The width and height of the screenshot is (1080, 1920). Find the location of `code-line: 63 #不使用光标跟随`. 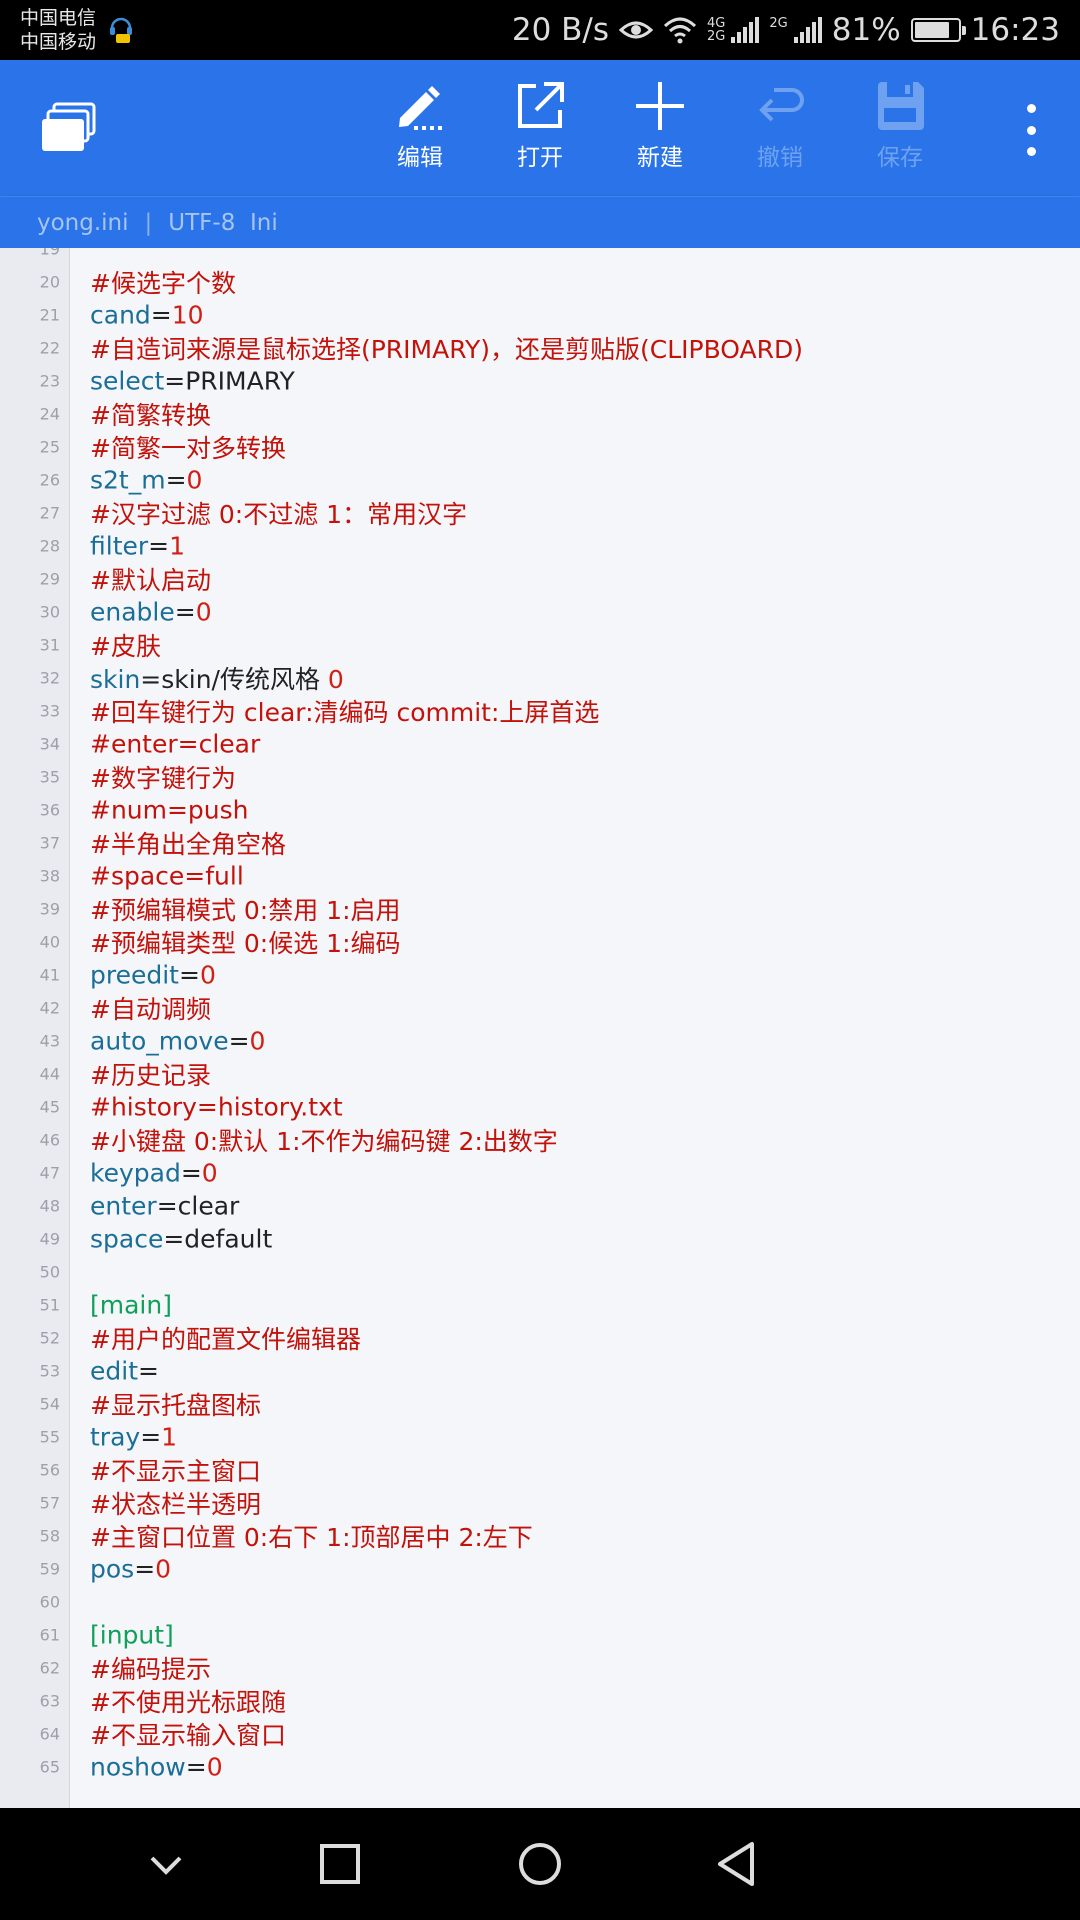

code-line: 63 #不使用光标跟随 is located at coordinates (540, 1700).